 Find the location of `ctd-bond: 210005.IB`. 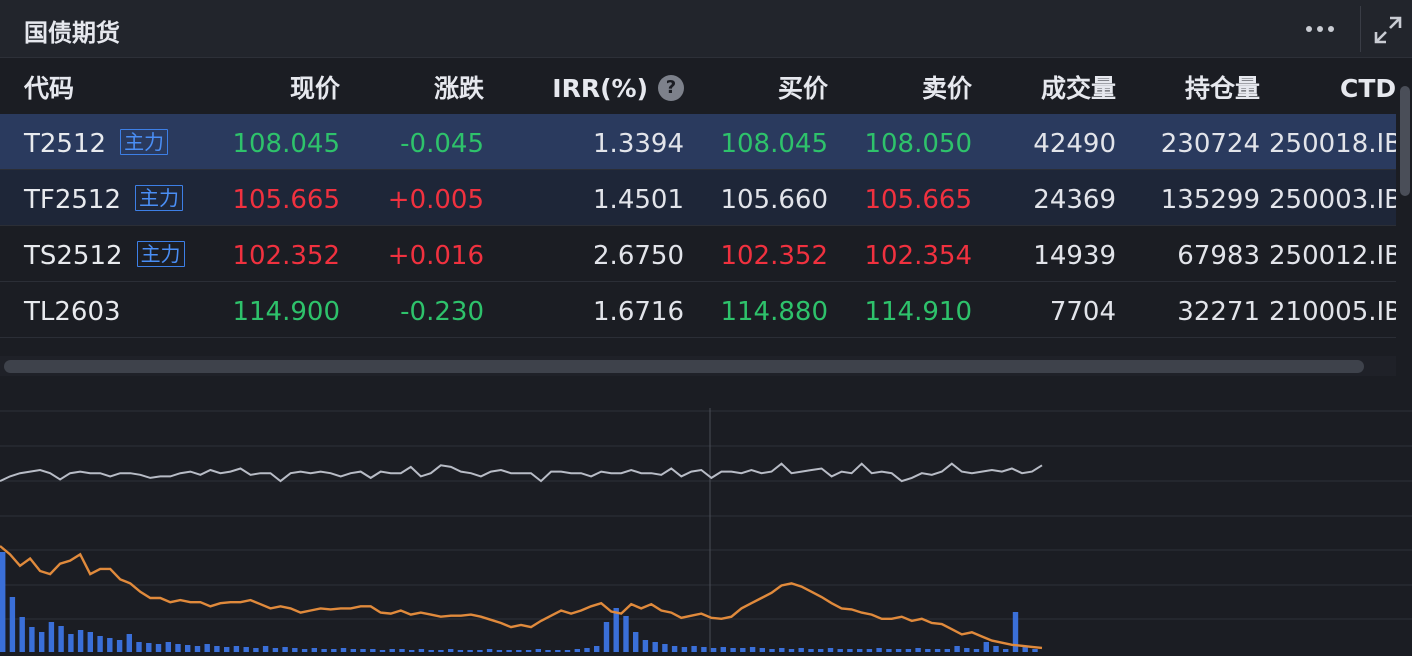

ctd-bond: 210005.IB is located at coordinates (1332, 312).